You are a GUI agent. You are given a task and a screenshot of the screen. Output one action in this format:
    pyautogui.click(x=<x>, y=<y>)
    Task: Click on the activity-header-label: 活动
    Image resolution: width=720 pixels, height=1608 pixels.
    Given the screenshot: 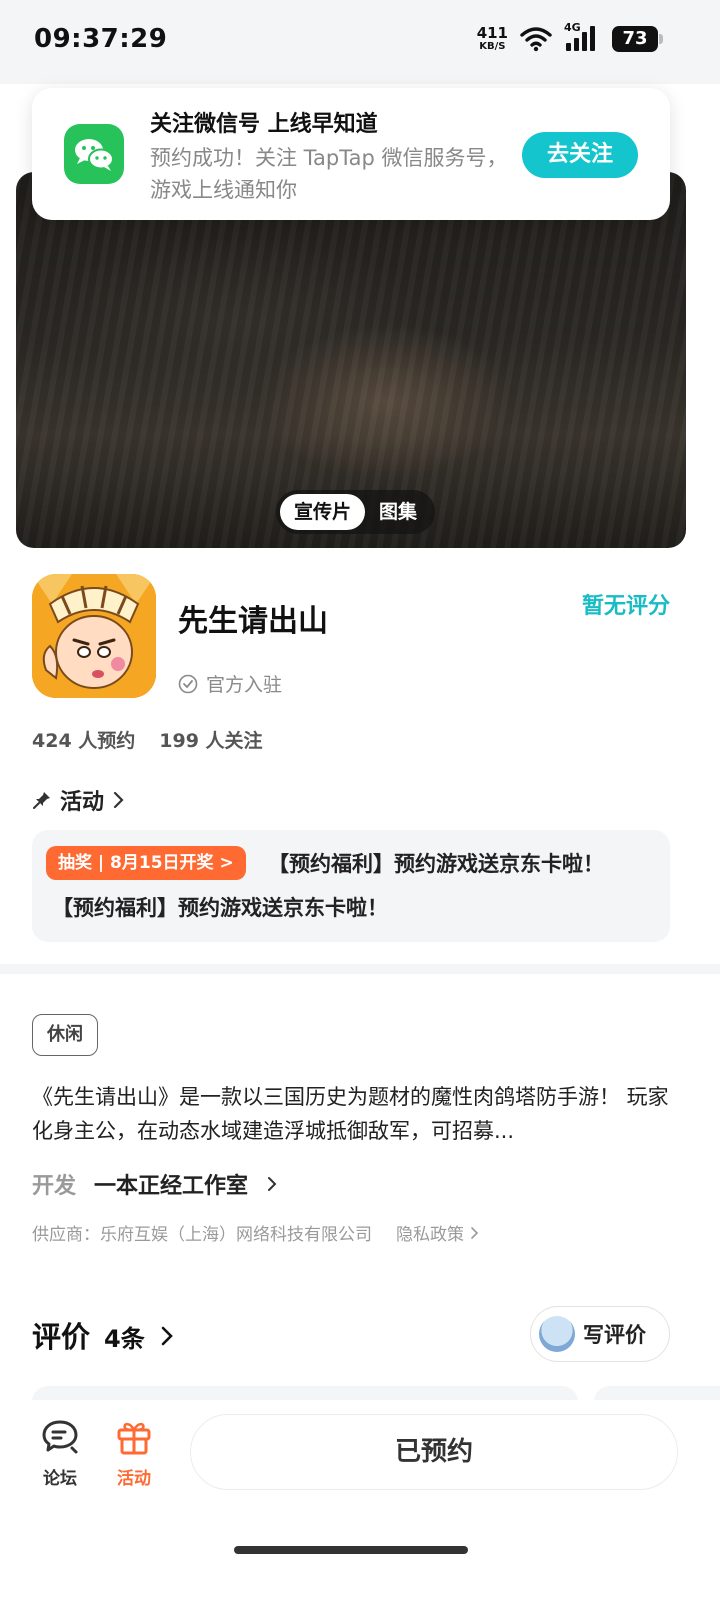 What is the action you would take?
    pyautogui.click(x=82, y=802)
    